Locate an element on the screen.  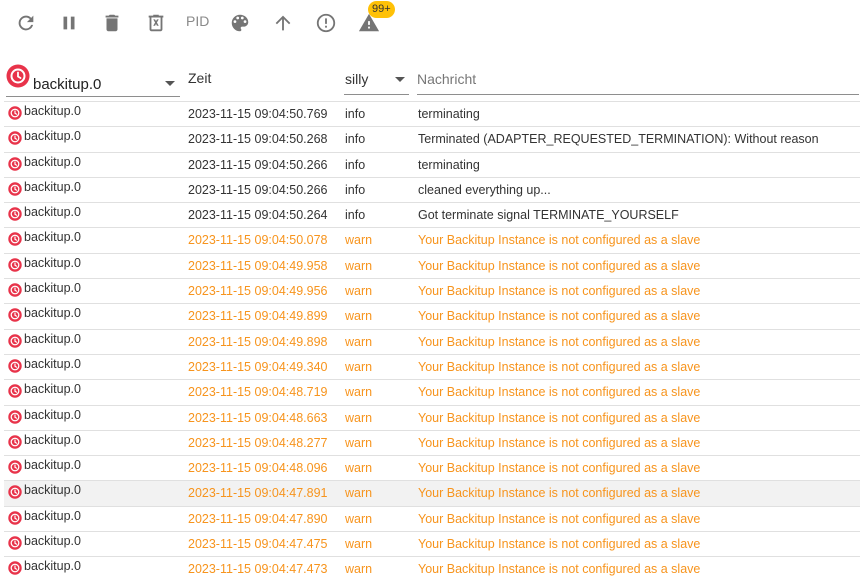
log-time: 2023-11-15 09:04:48.277 is located at coordinates (258, 442).